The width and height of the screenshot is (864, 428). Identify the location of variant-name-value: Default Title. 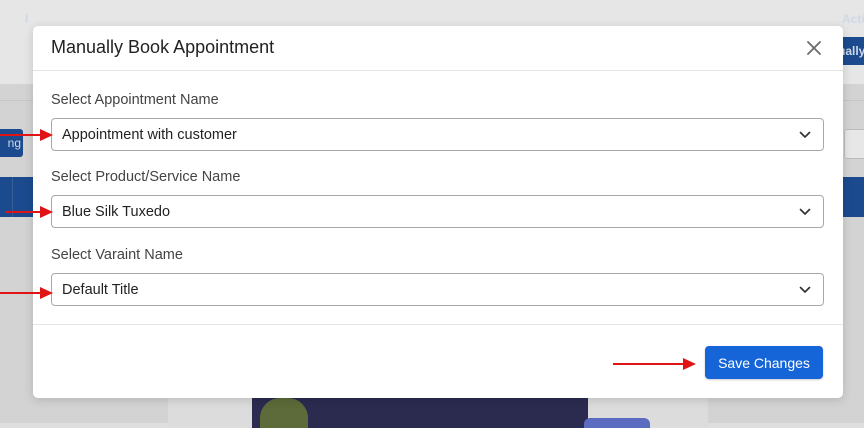
(100, 290).